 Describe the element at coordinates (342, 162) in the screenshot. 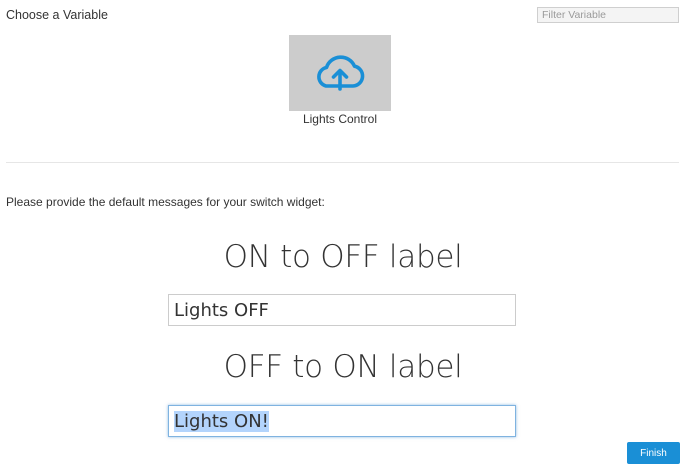

I see `divider` at that location.